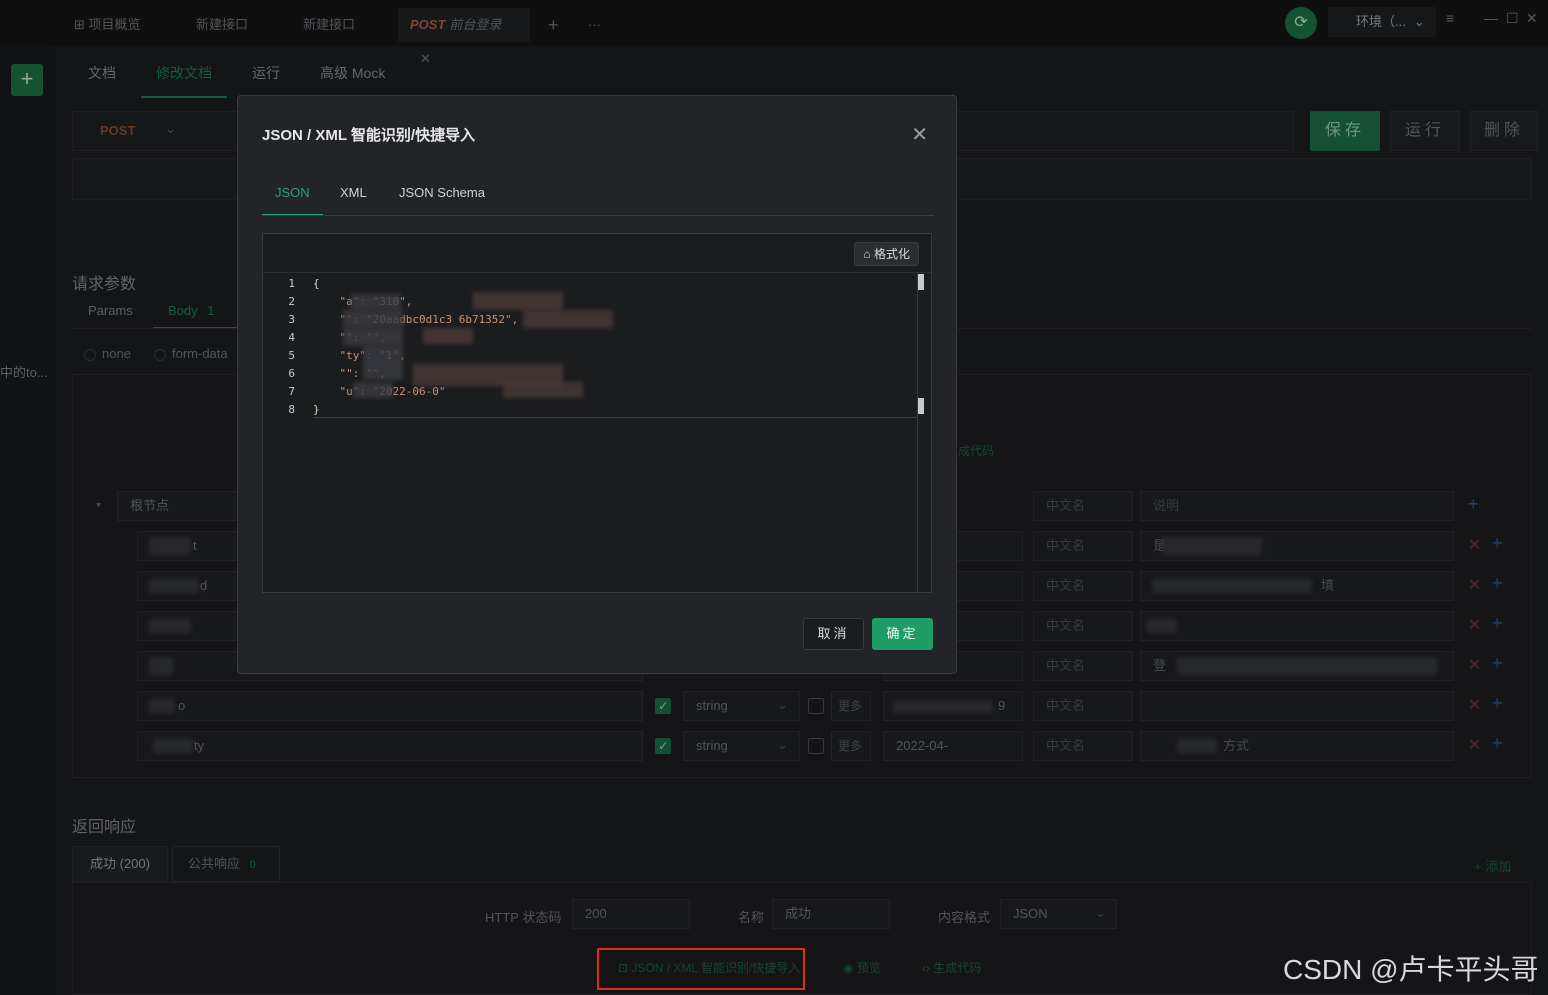 Image resolution: width=1548 pixels, height=995 pixels. I want to click on line-number: 1, so click(291, 283).